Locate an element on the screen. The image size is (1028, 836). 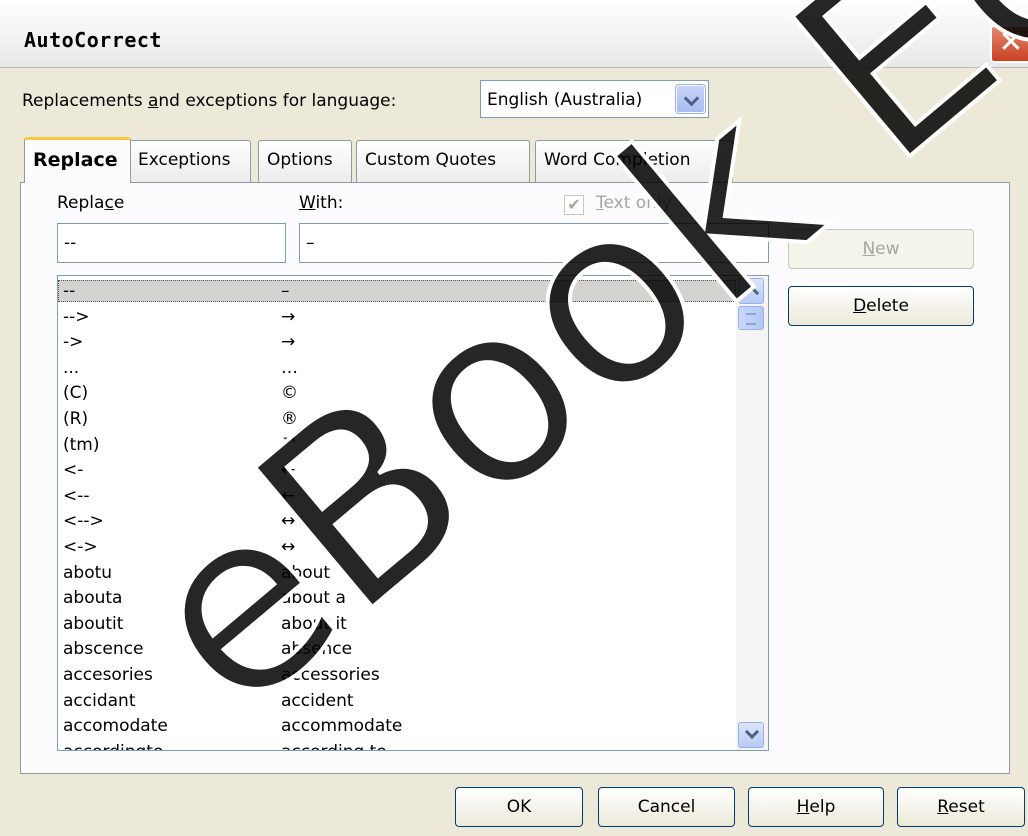
table-row: accesories accessories is located at coordinates (397, 675).